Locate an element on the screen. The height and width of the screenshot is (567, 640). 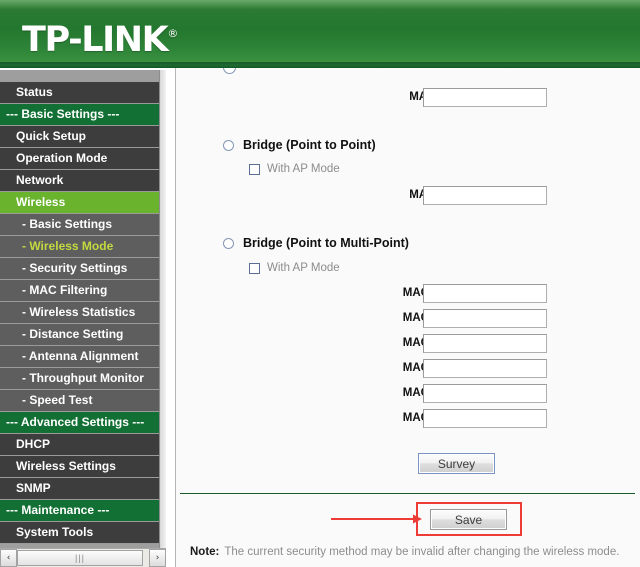
sidebar-item-wireless-mode: - Wireless Mode is located at coordinates (80, 247).